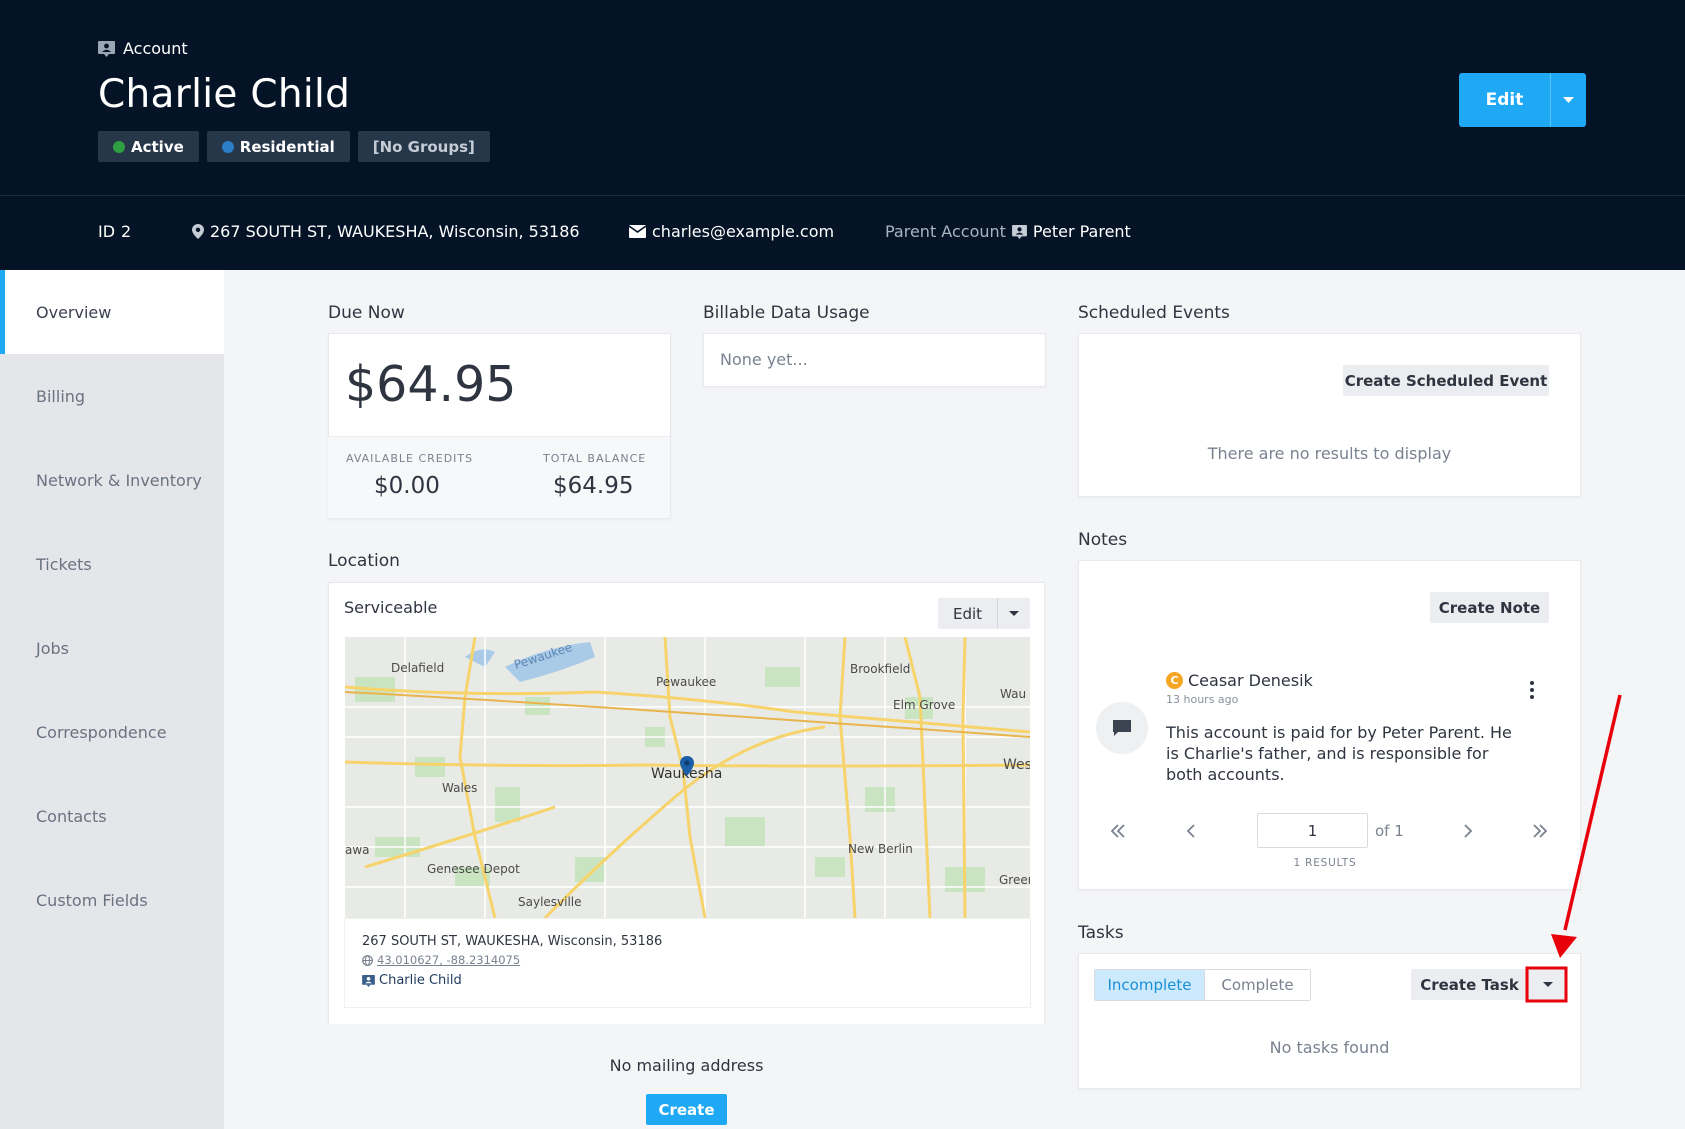 Image resolution: width=1685 pixels, height=1129 pixels. What do you see at coordinates (367, 960) in the screenshot?
I see `globe-icon` at bounding box center [367, 960].